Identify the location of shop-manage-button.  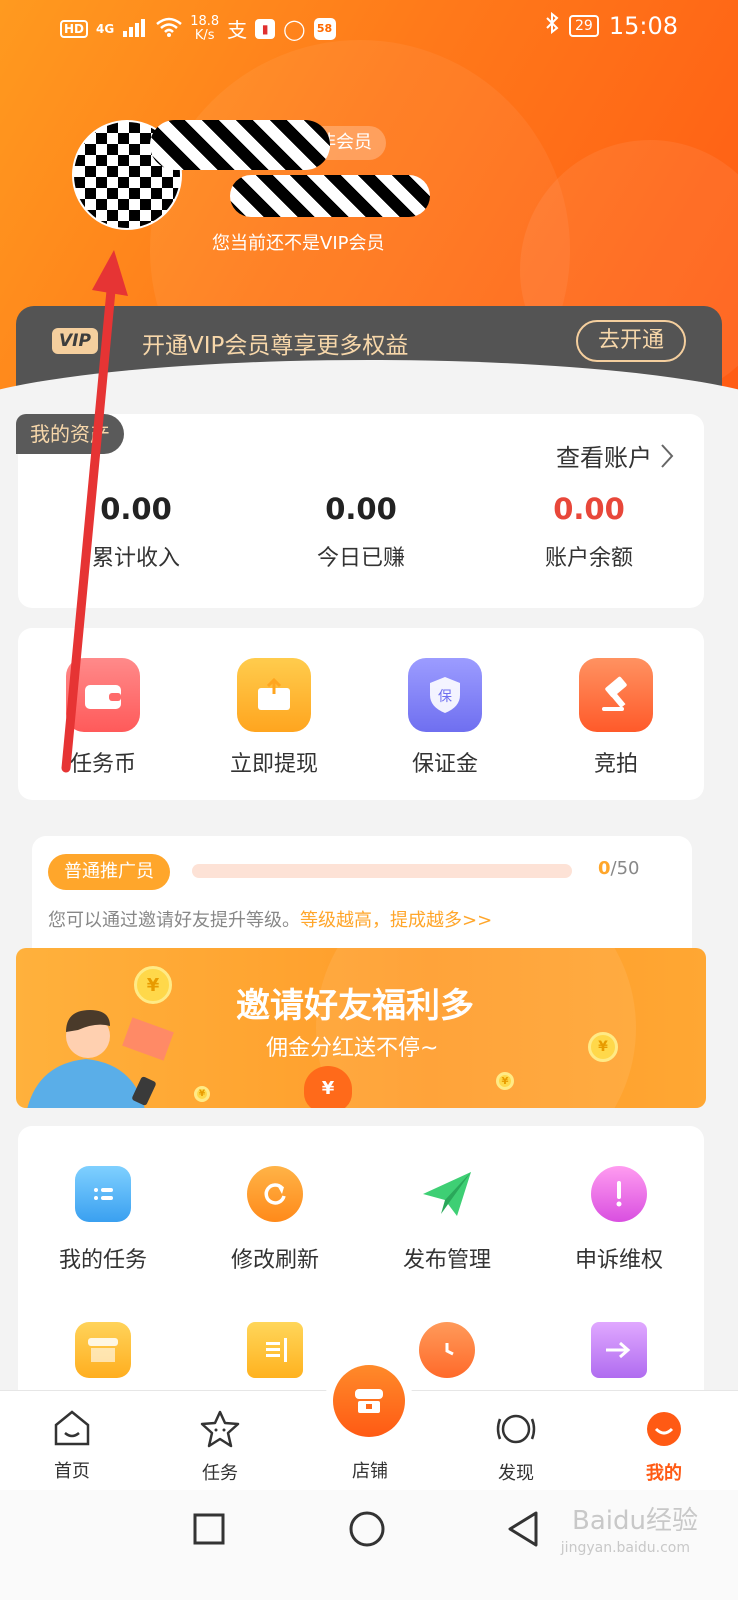
(103, 1350).